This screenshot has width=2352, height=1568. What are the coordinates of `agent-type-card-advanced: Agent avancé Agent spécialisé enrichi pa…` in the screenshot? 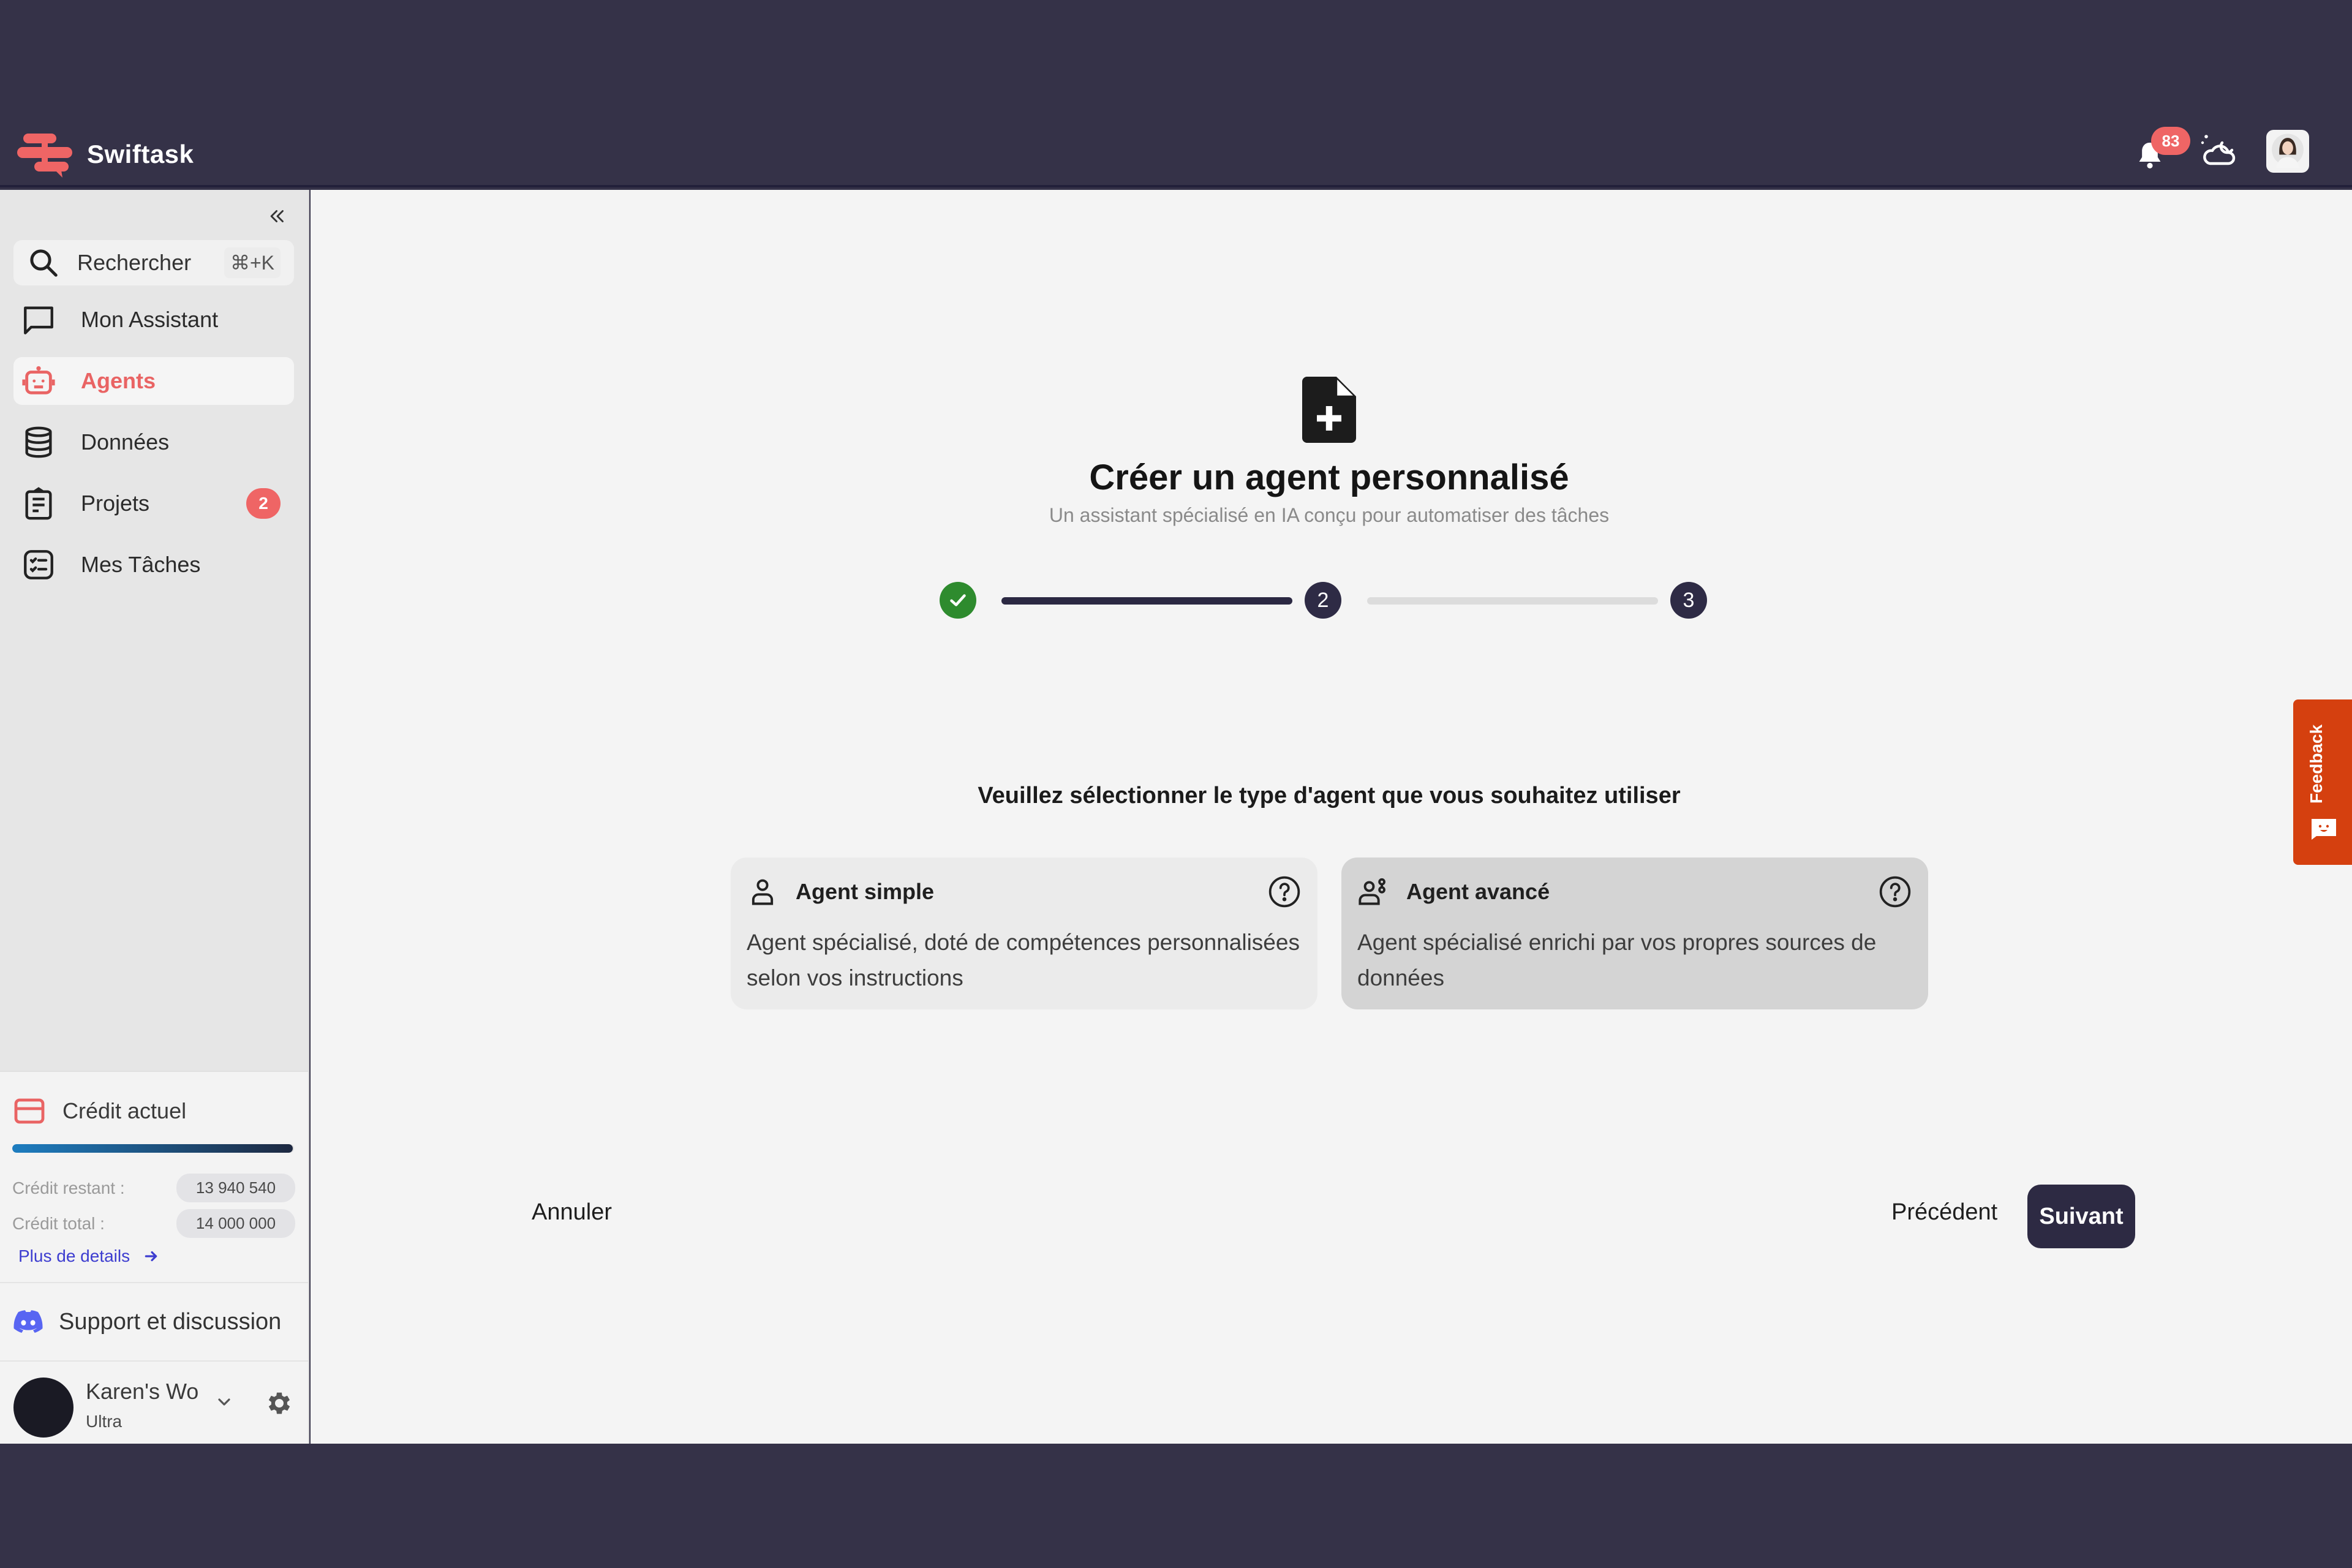 It's located at (1634, 933).